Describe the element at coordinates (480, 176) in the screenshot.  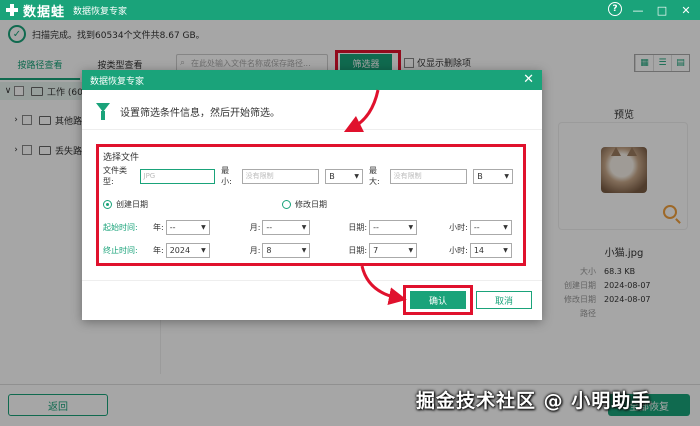
I see `max-unit: B` at that location.